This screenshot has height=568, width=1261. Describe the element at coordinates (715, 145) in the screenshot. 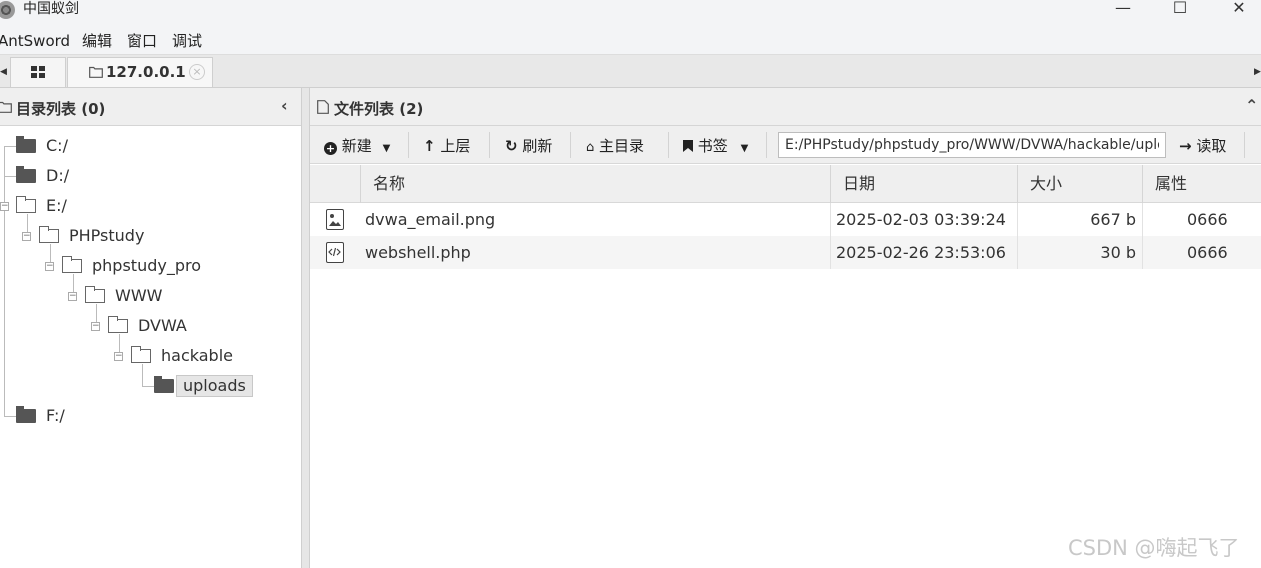

I see `bookmark-button: 书签 ▼` at that location.